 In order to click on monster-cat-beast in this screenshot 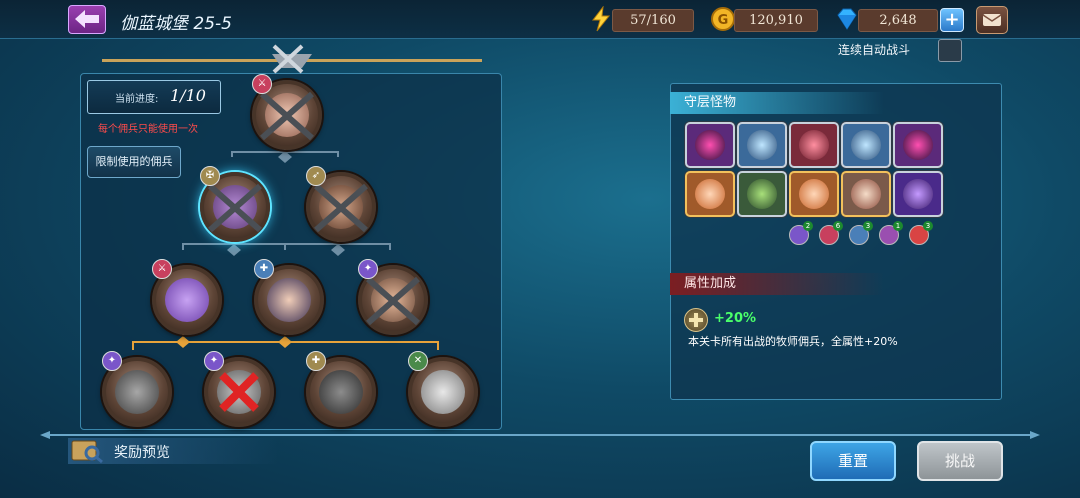, I will do `click(762, 194)`.